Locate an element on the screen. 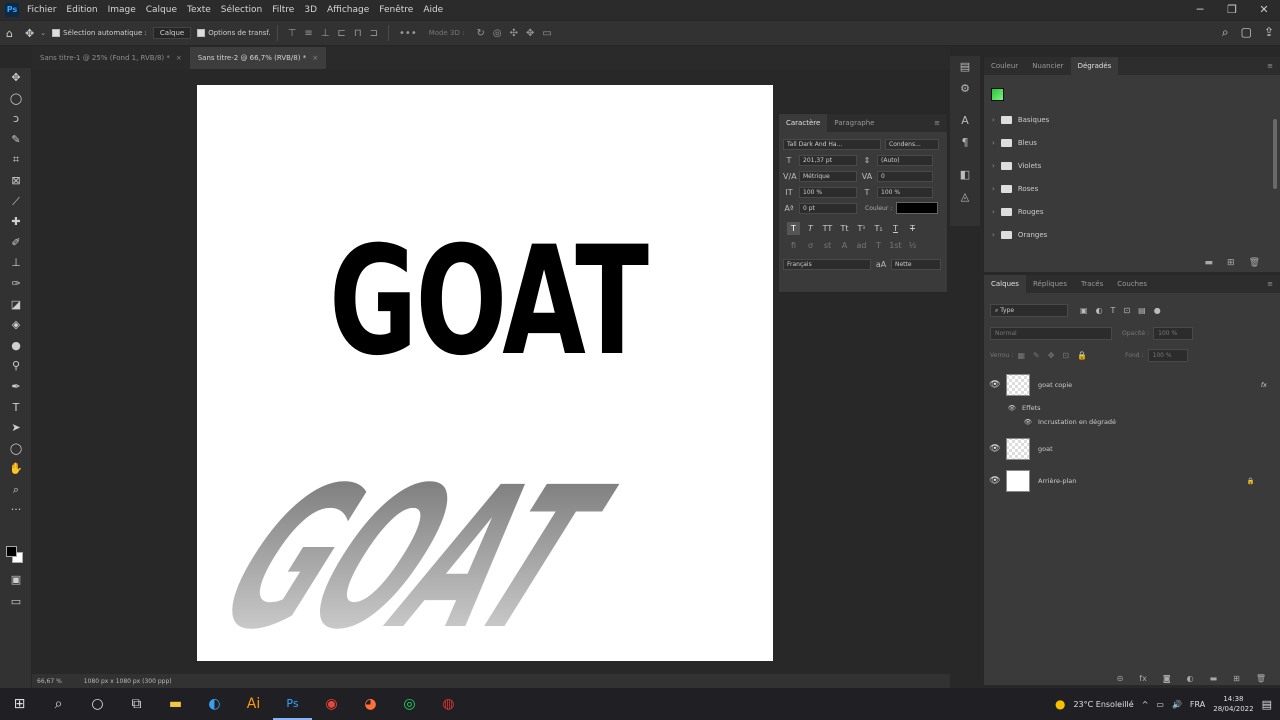  minimize-button: ─ is located at coordinates (1200, 10).